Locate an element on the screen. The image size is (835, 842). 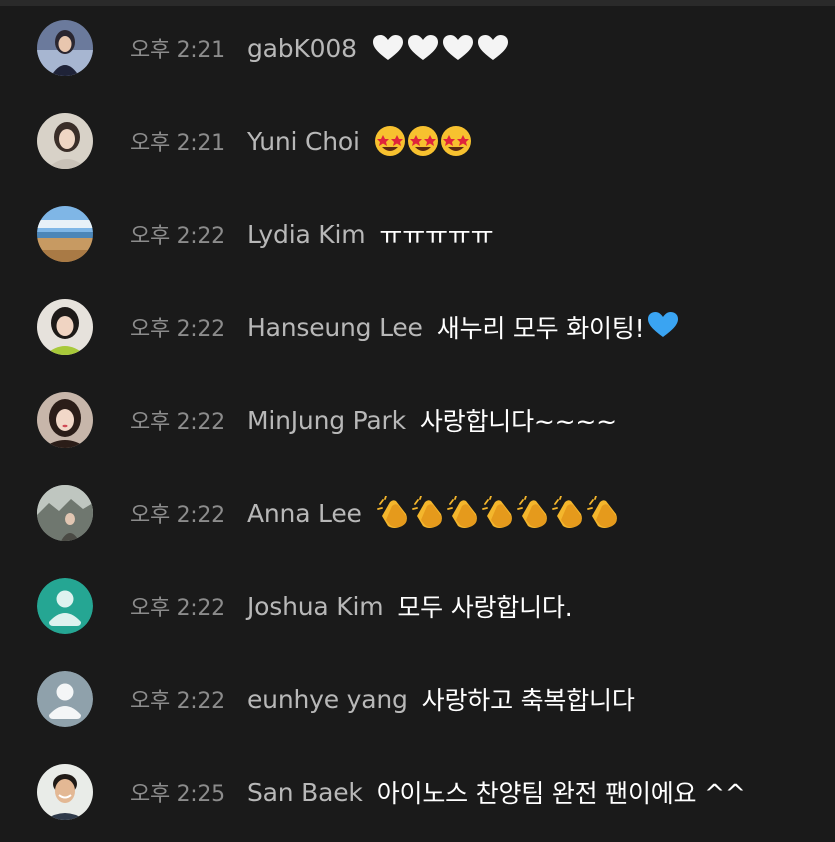
message-text: 모두 사랑합니다. is located at coordinates (485, 607).